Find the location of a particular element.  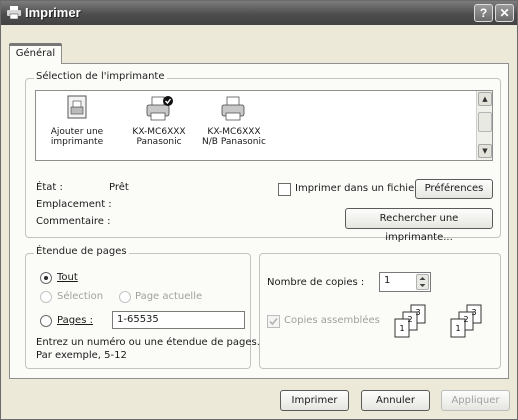

printer-item-panasonic-bw: KX-MC6XXX N/B Panasonic is located at coordinates (234, 121).